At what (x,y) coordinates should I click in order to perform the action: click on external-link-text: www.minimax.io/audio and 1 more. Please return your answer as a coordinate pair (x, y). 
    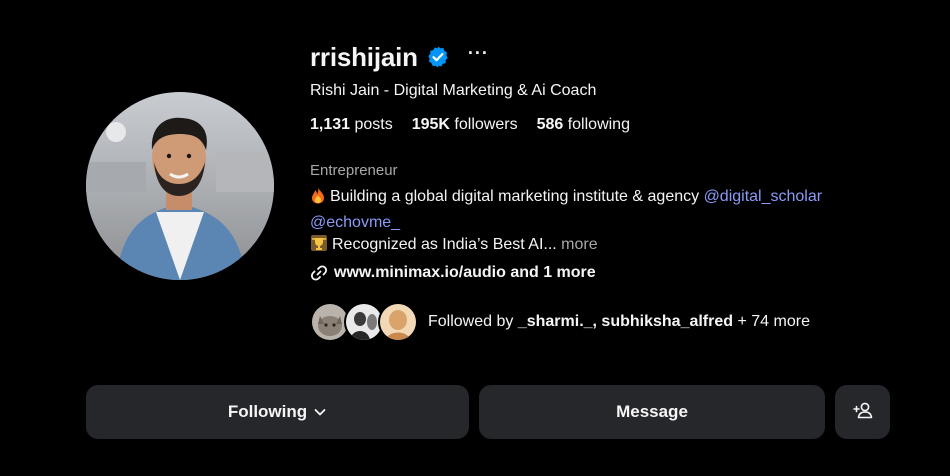
    Looking at the image, I should click on (465, 272).